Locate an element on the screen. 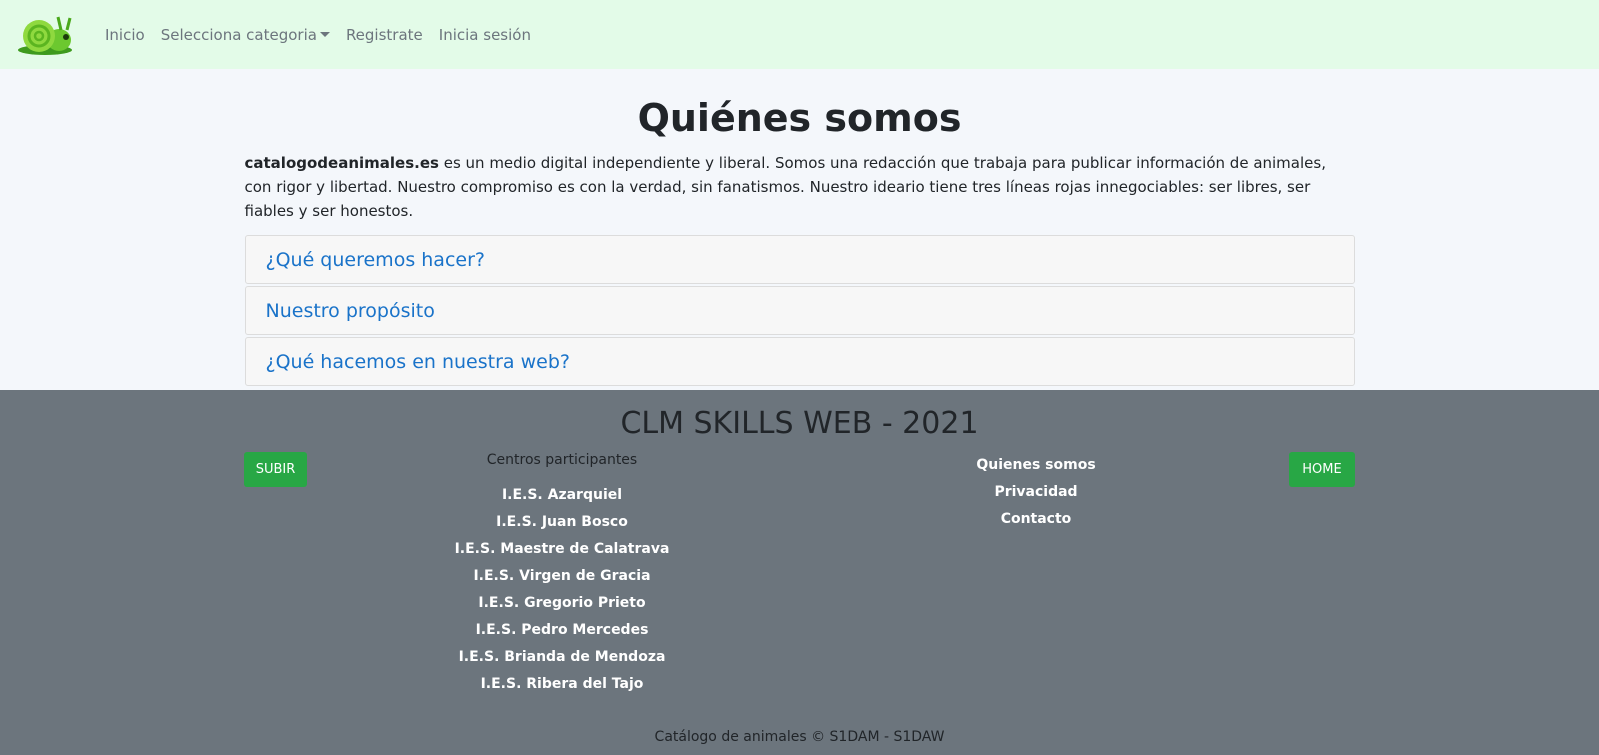 This screenshot has width=1599, height=755. subir-button: SUBIR is located at coordinates (275, 469).